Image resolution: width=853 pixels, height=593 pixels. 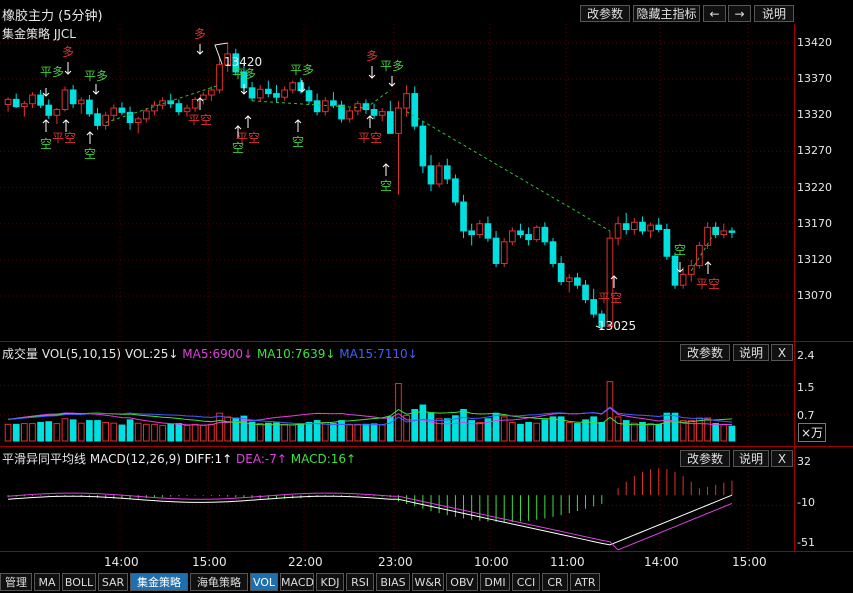 I want to click on short-signal: 空, so click(x=90, y=154).